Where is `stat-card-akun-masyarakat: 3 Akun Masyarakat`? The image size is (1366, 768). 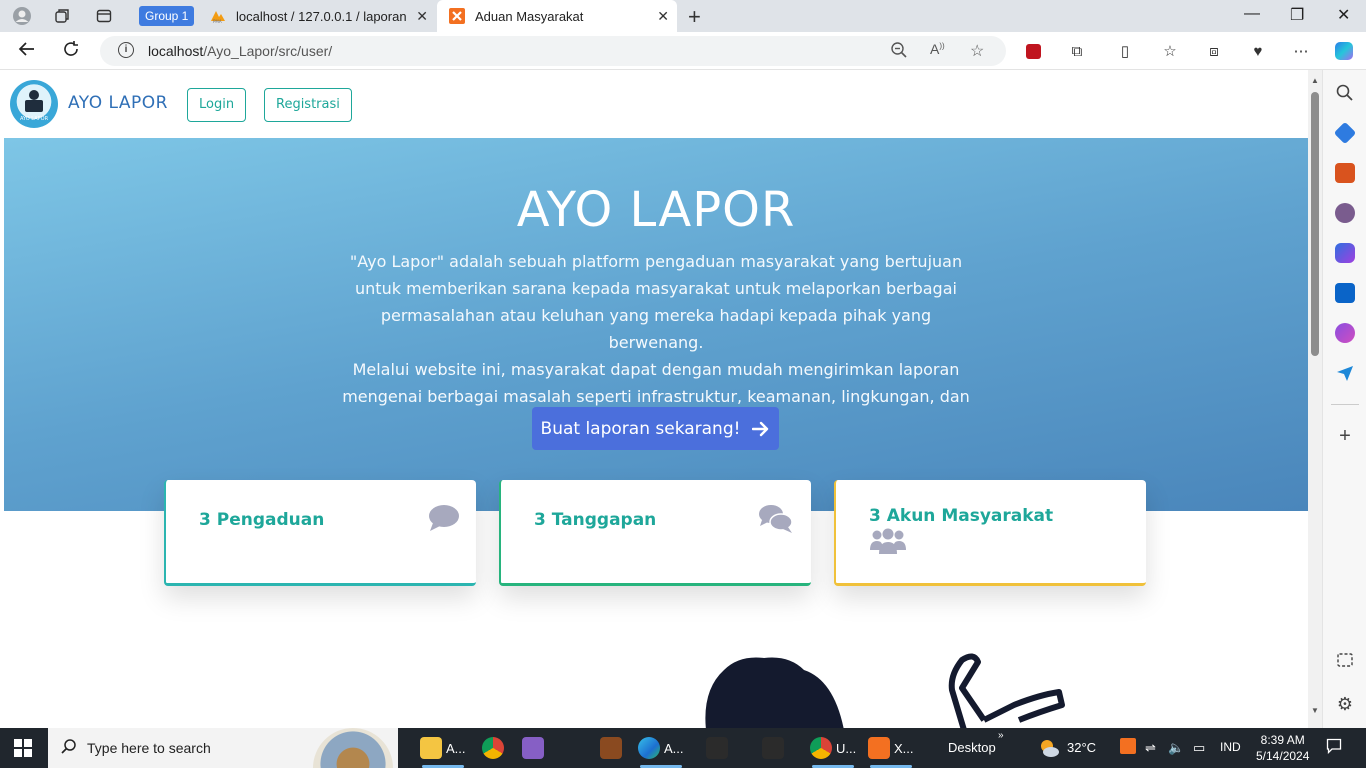 stat-card-akun-masyarakat: 3 Akun Masyarakat is located at coordinates (990, 533).